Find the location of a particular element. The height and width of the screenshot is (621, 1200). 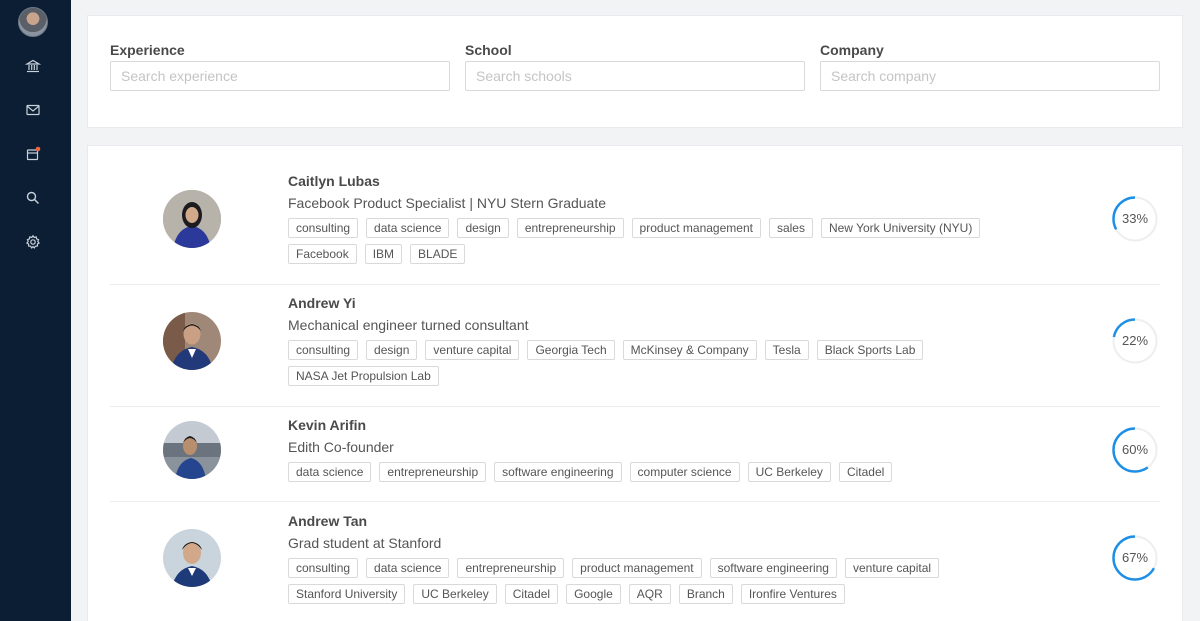

tag: Google is located at coordinates (593, 594).